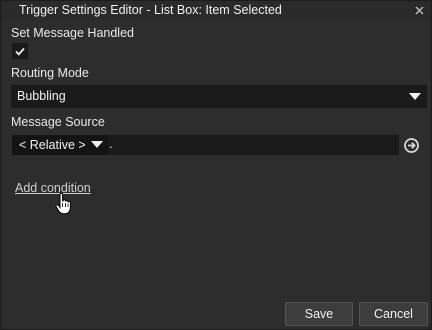 Image resolution: width=432 pixels, height=330 pixels. What do you see at coordinates (72, 33) in the screenshot?
I see `set-message-handled-label: Set Message Handled` at bounding box center [72, 33].